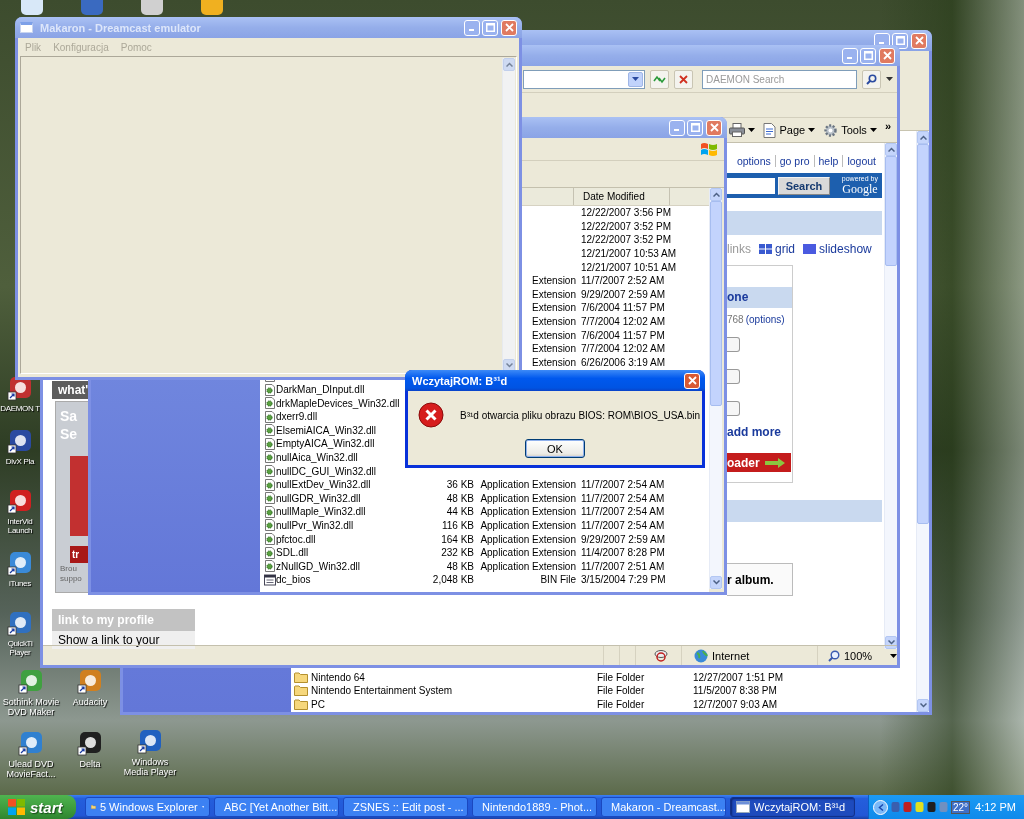 The image size is (1024, 819). Describe the element at coordinates (38, 807) in the screenshot. I see `start-button: start` at that location.